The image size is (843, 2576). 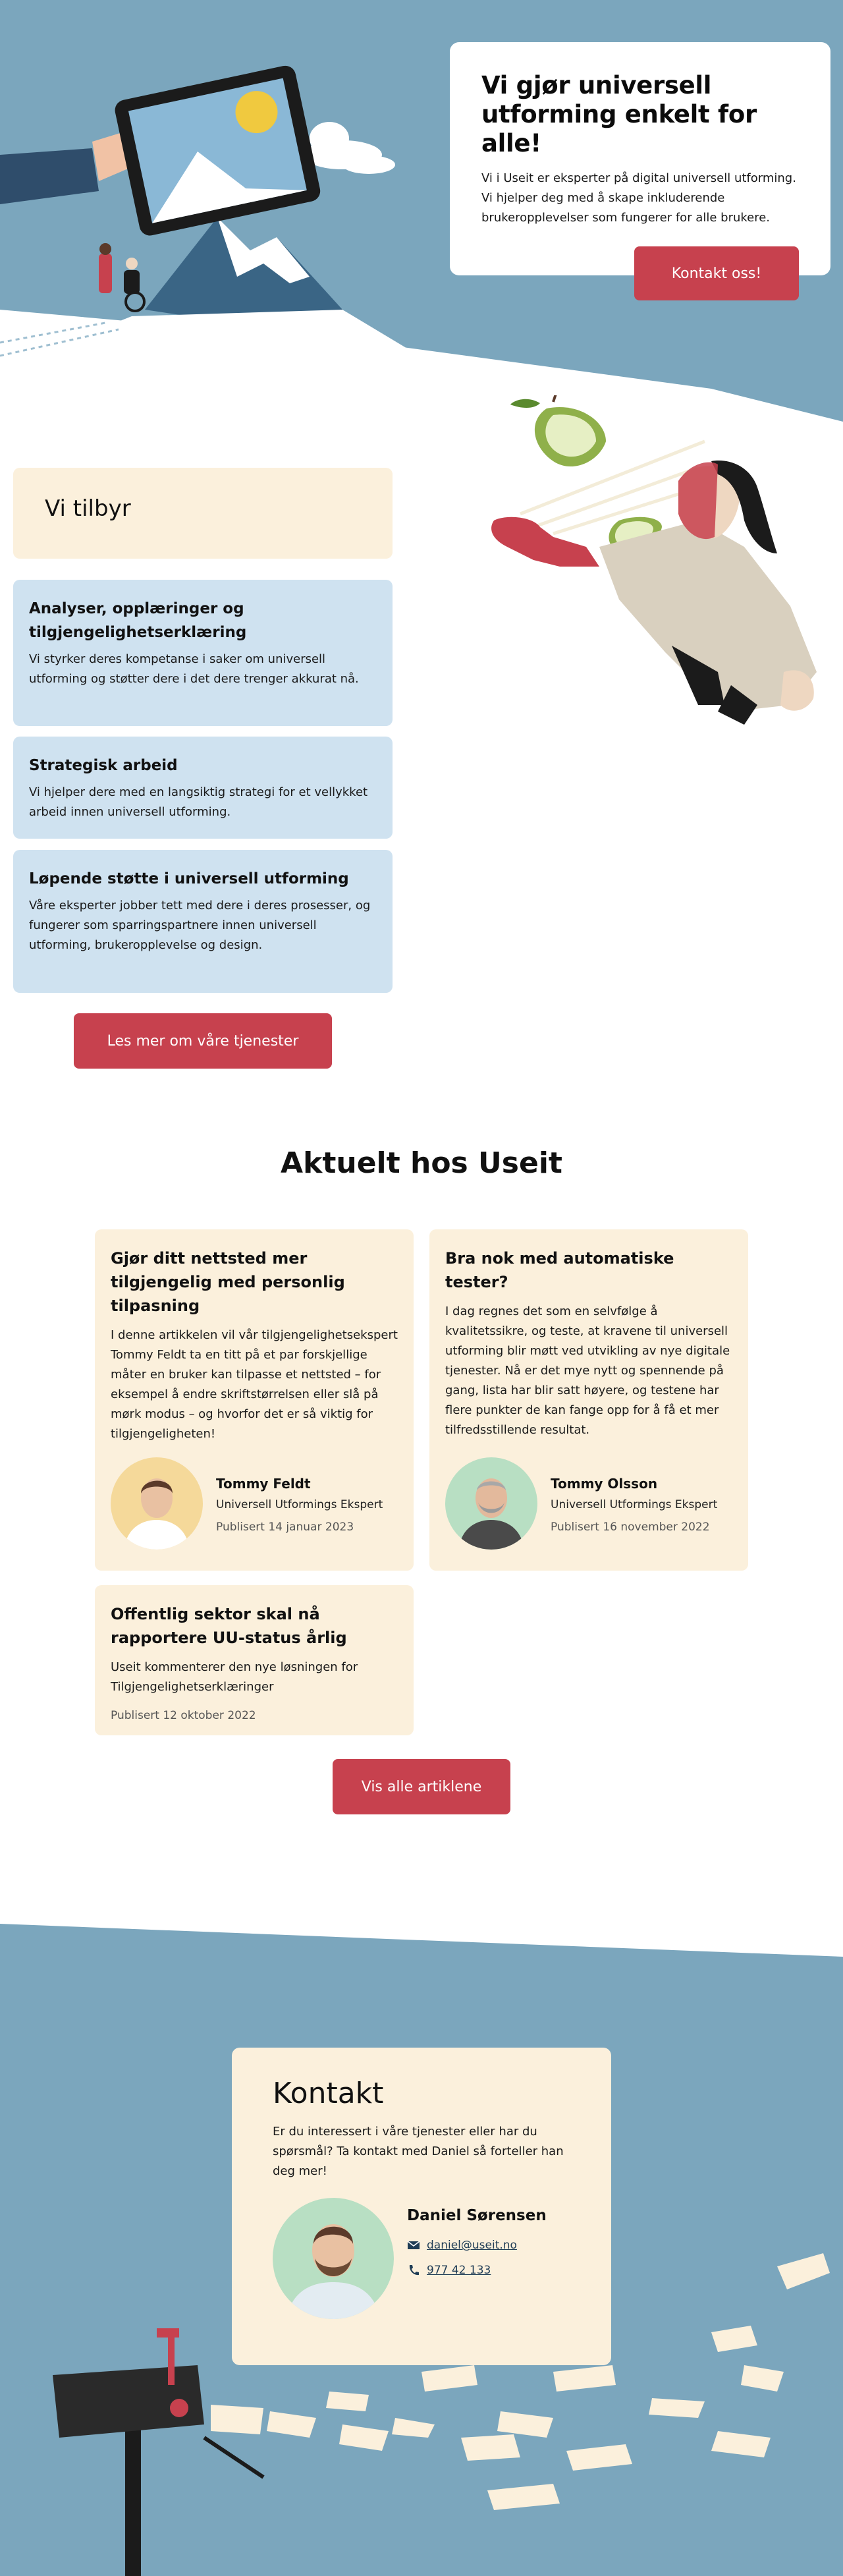 I want to click on author-name: Tommy Olsson, so click(x=604, y=1484).